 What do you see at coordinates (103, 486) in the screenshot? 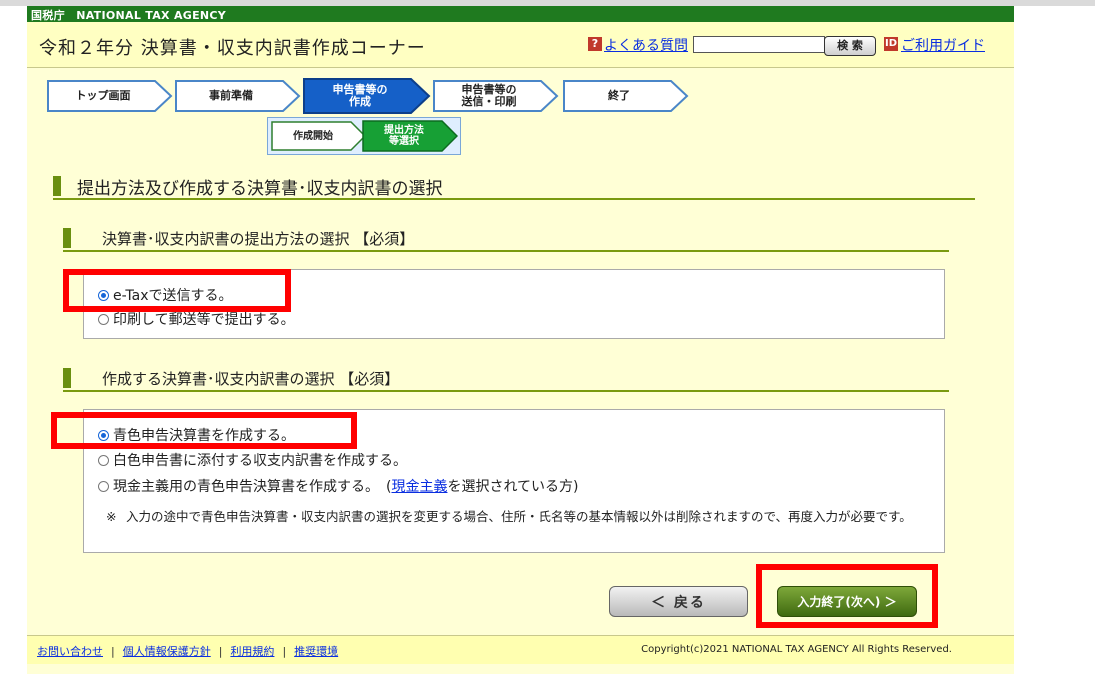
I see `radio-cash-basis` at bounding box center [103, 486].